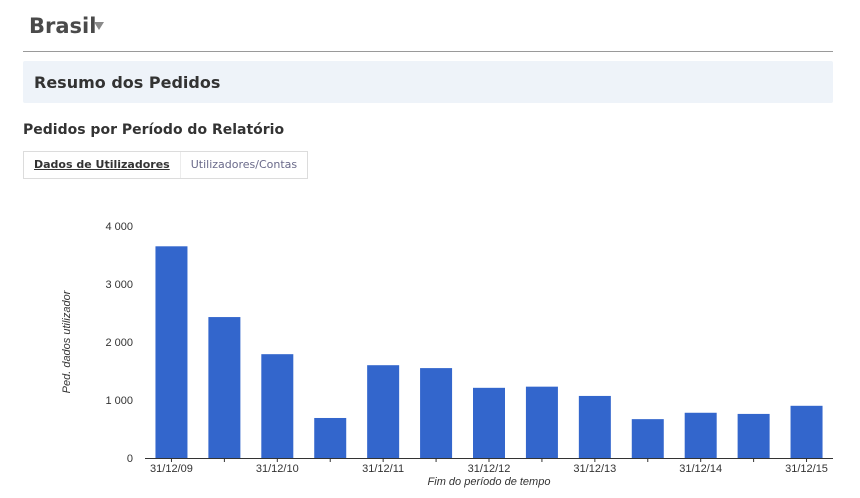 The image size is (860, 498). I want to click on x-tick-label: 31/12/09, so click(171, 469).